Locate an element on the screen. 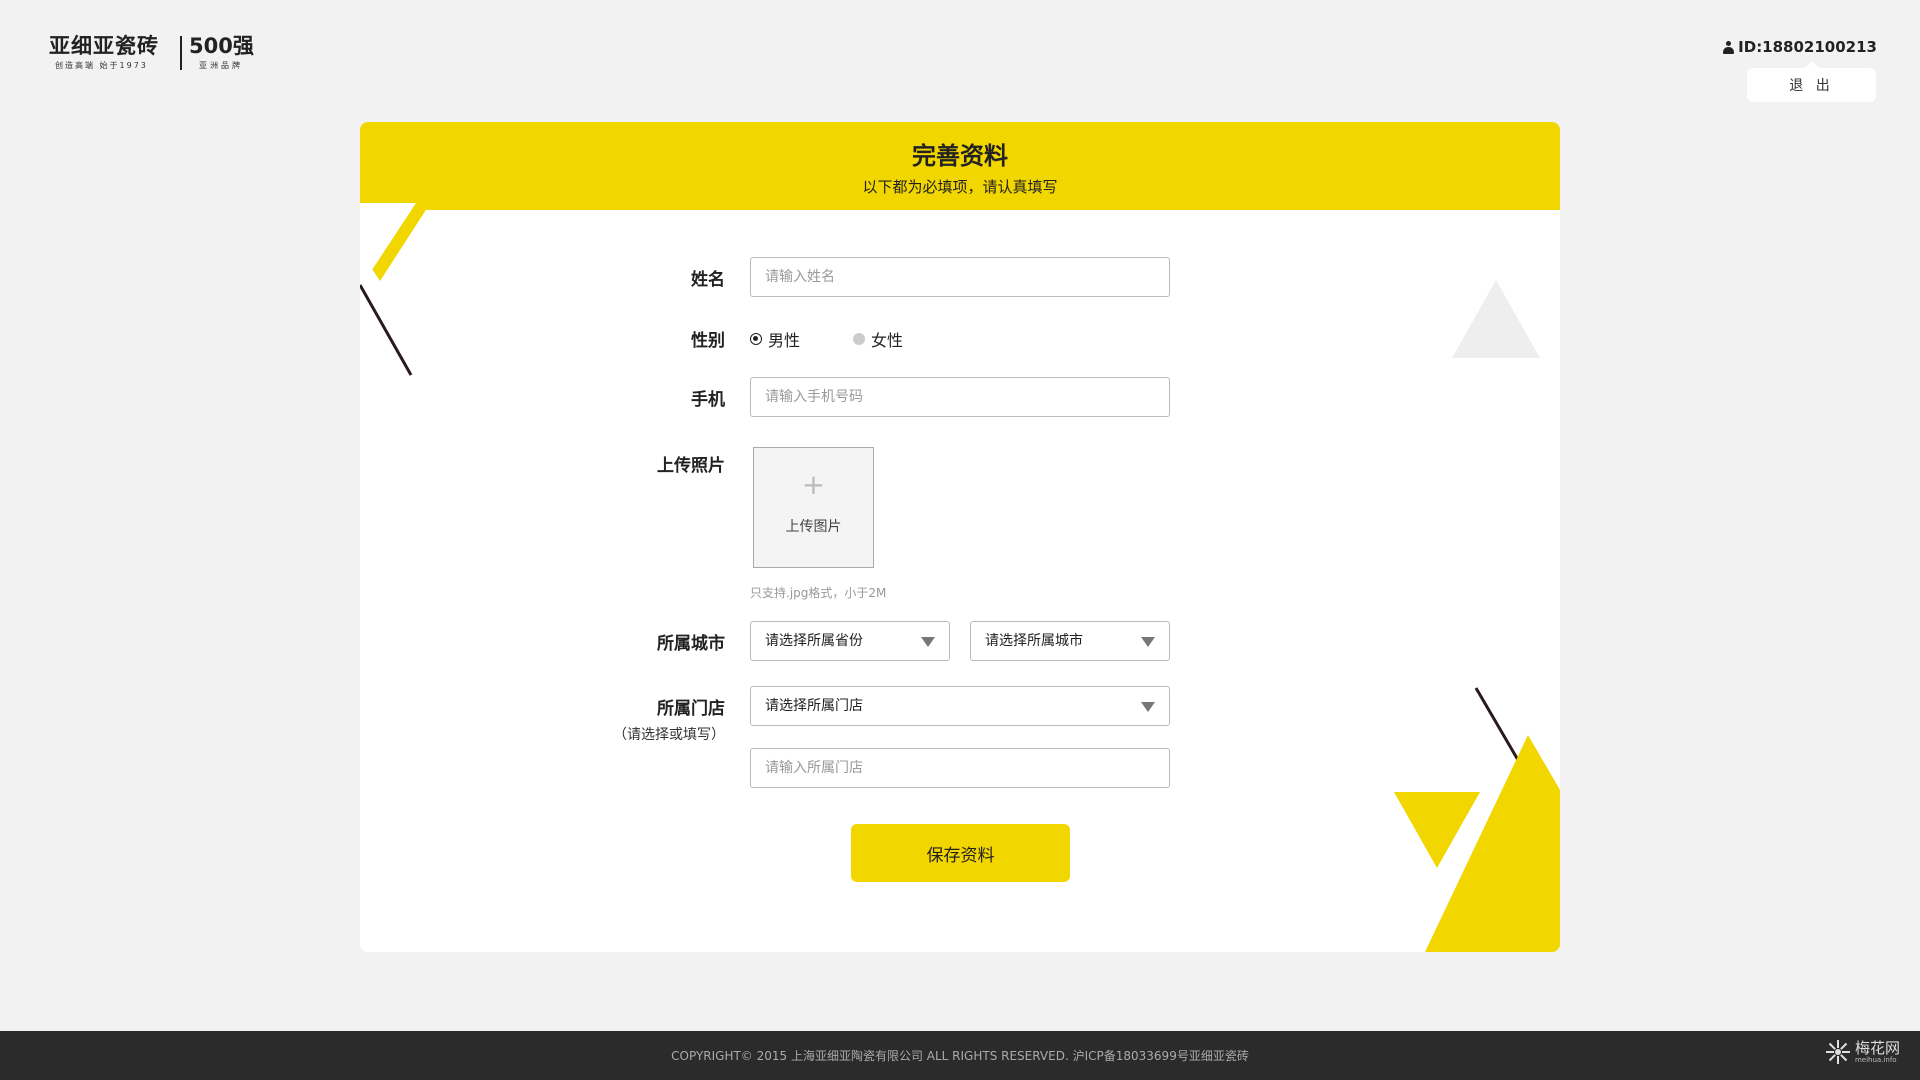 The height and width of the screenshot is (1080, 1920). logo-brand-text: 亚细亚瓷砖 is located at coordinates (104, 46).